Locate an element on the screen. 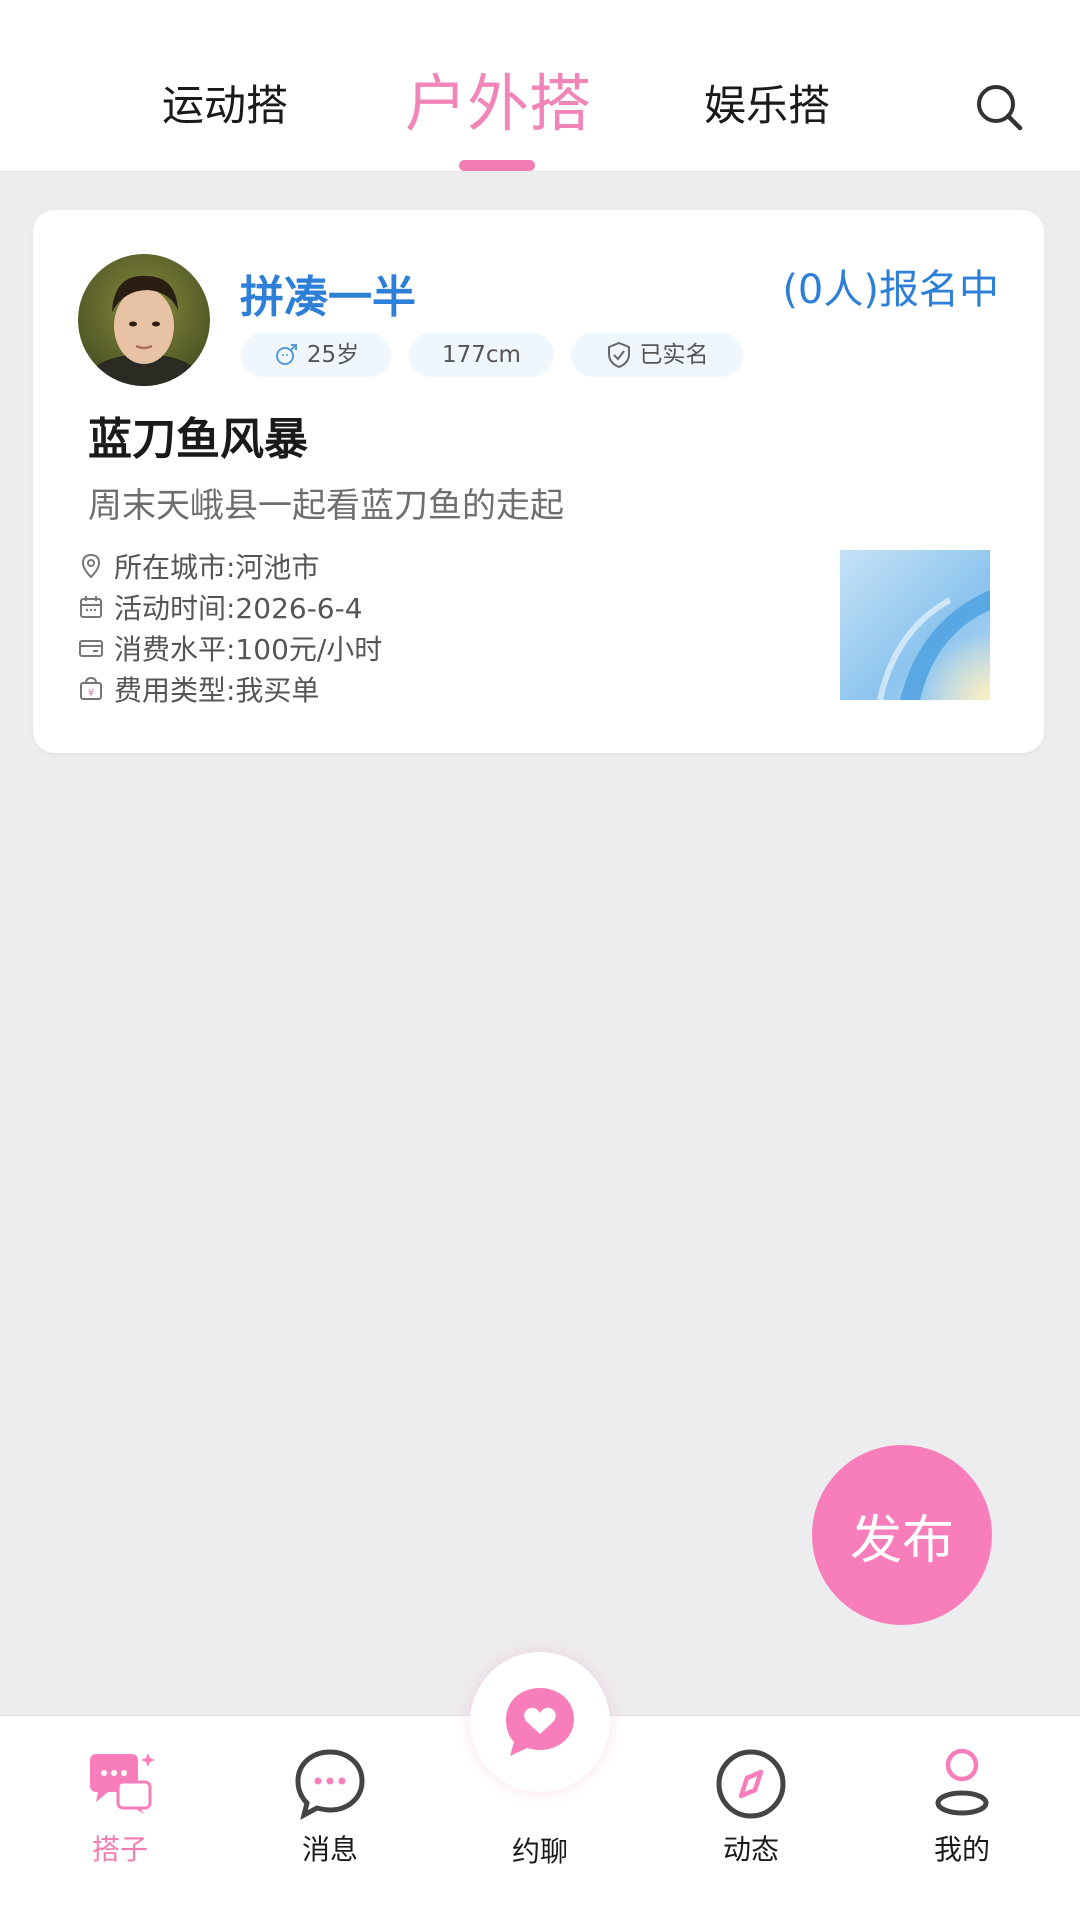  pay-row: ¥ 费用类型:我买单 is located at coordinates (198, 689).